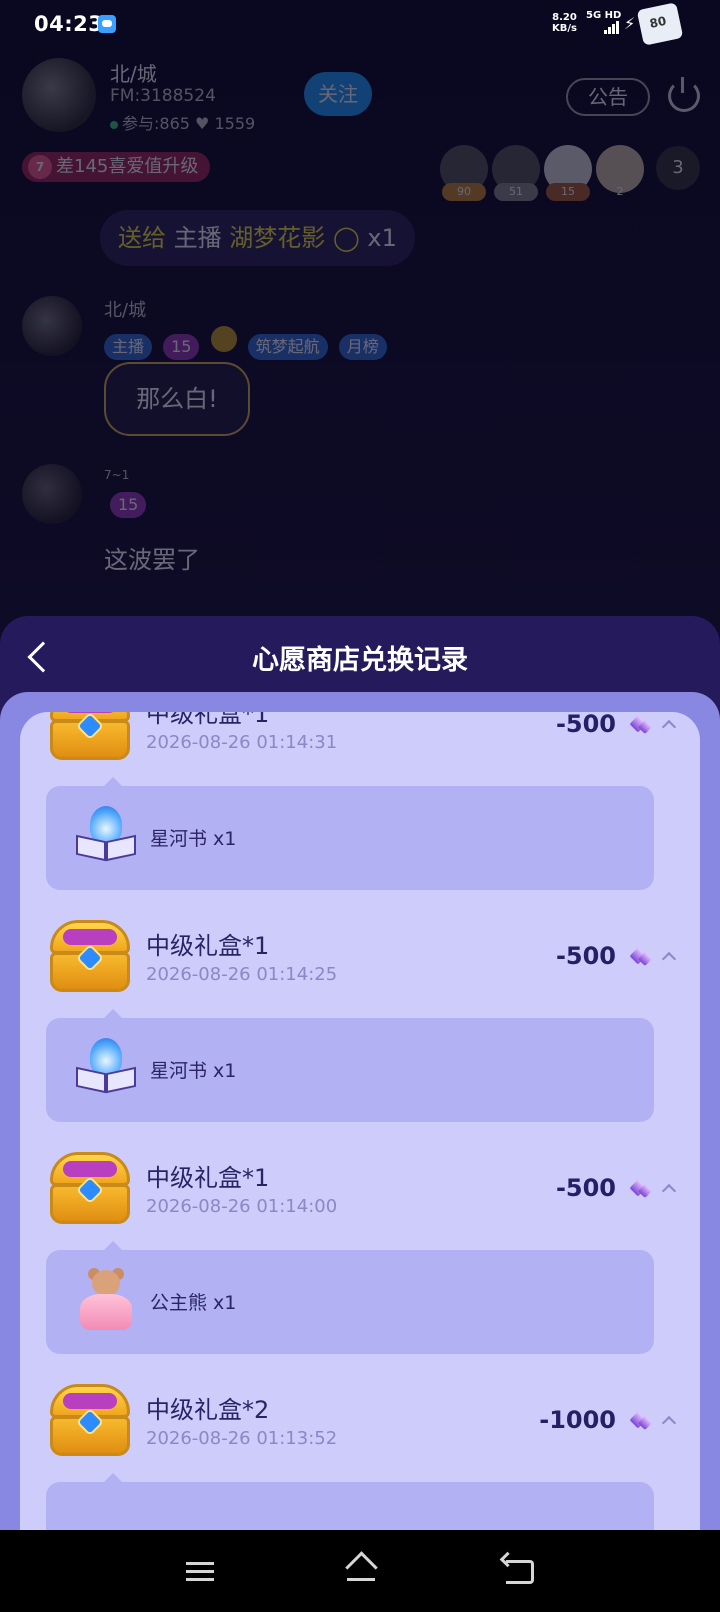 This screenshot has height=1612, width=720. What do you see at coordinates (684, 94) in the screenshot?
I see `power-icon` at bounding box center [684, 94].